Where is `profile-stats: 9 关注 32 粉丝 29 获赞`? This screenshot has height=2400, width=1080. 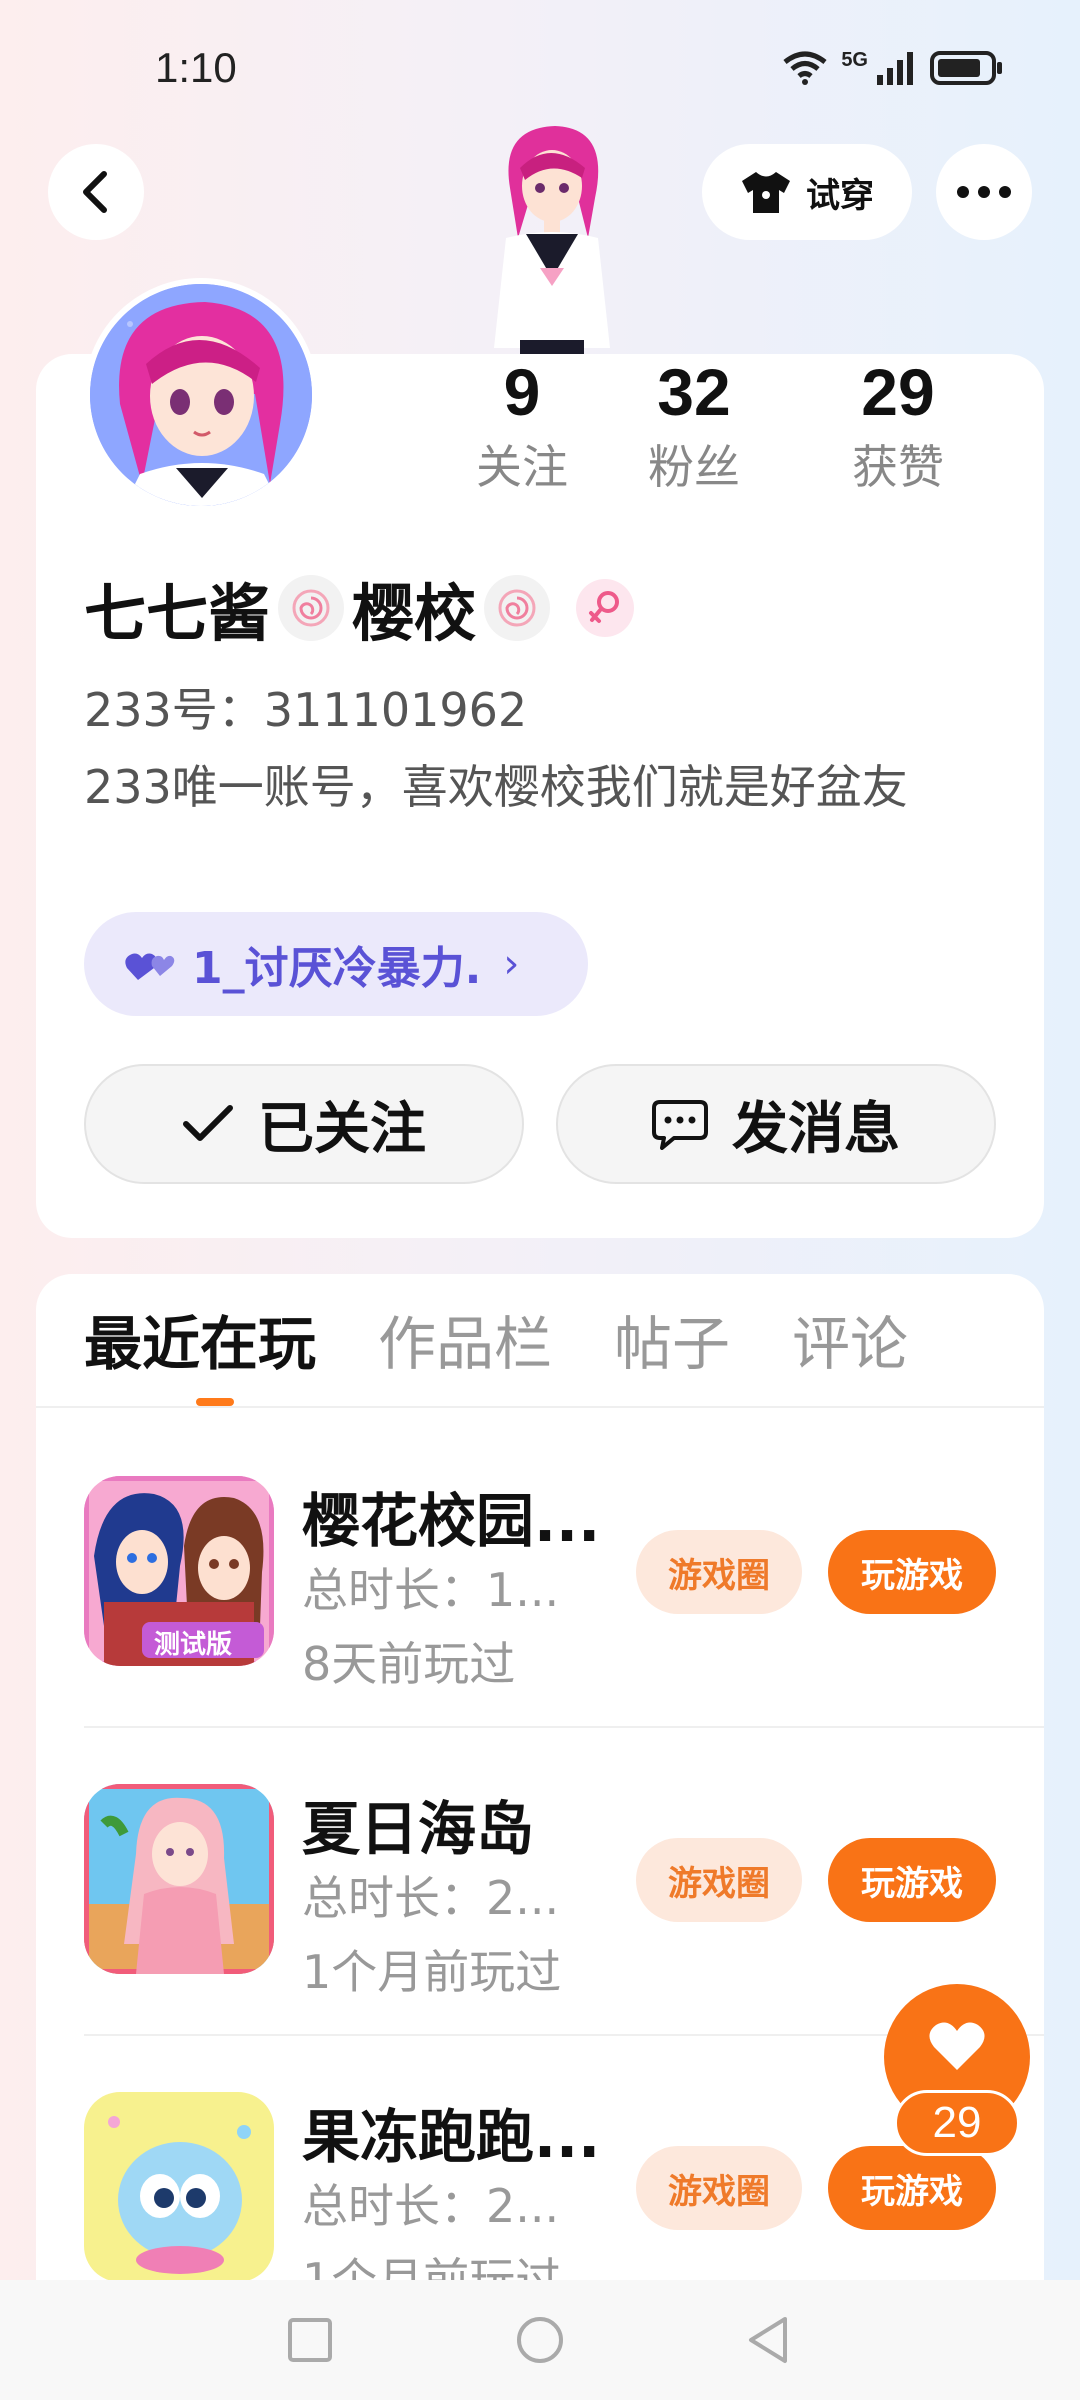 profile-stats: 9 关注 32 粉丝 29 获赞 is located at coordinates (730, 432).